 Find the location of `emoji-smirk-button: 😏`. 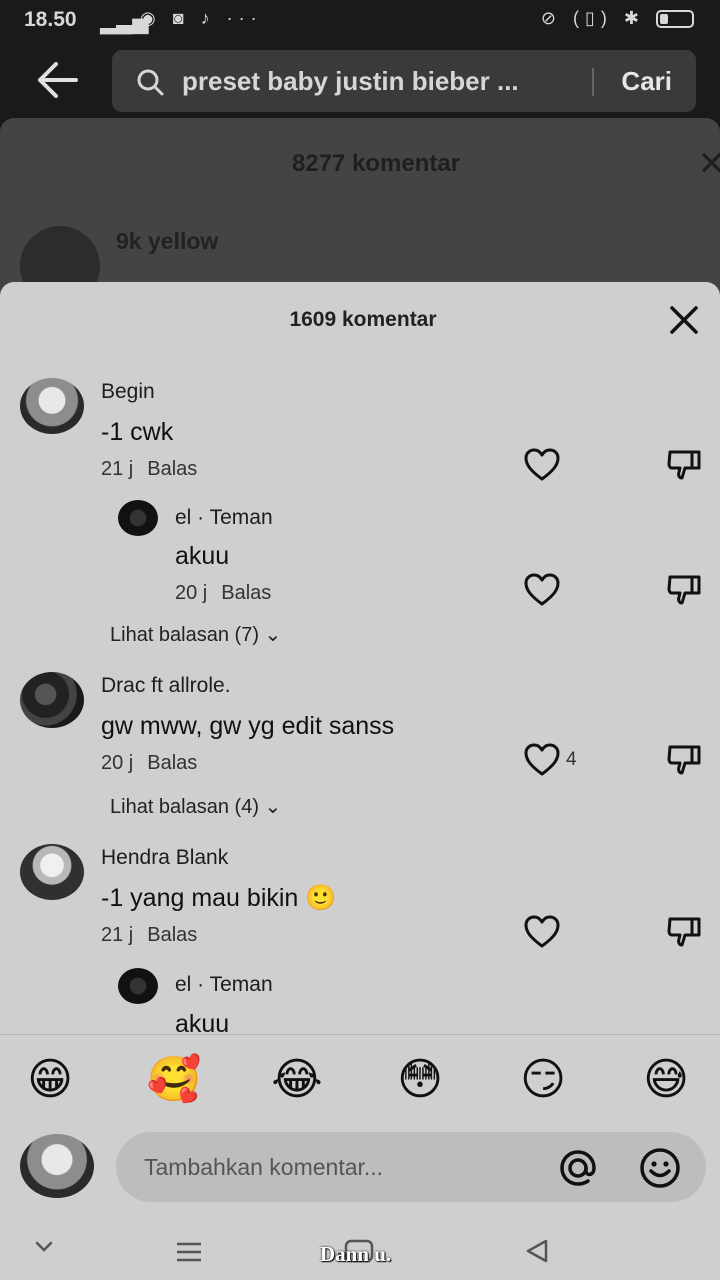

emoji-smirk-button: 😏 is located at coordinates (543, 1080).